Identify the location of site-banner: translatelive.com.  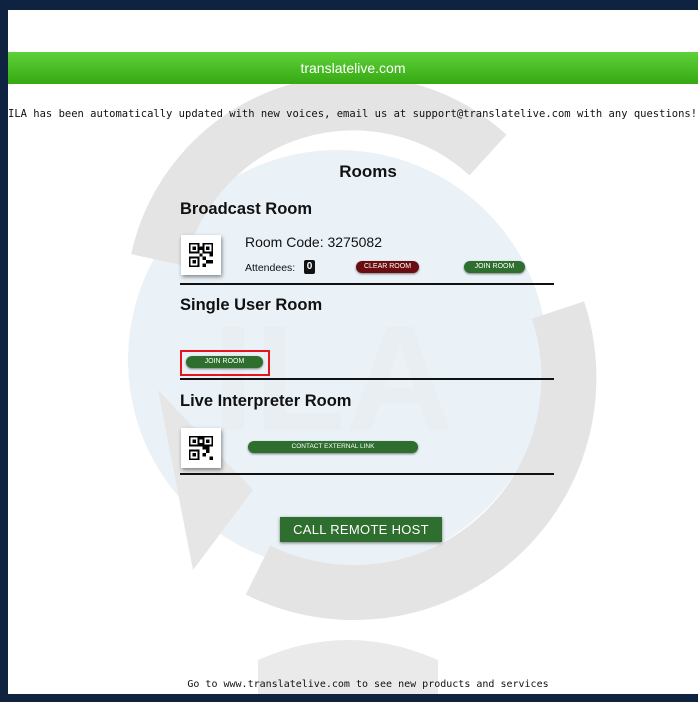
(353, 68).